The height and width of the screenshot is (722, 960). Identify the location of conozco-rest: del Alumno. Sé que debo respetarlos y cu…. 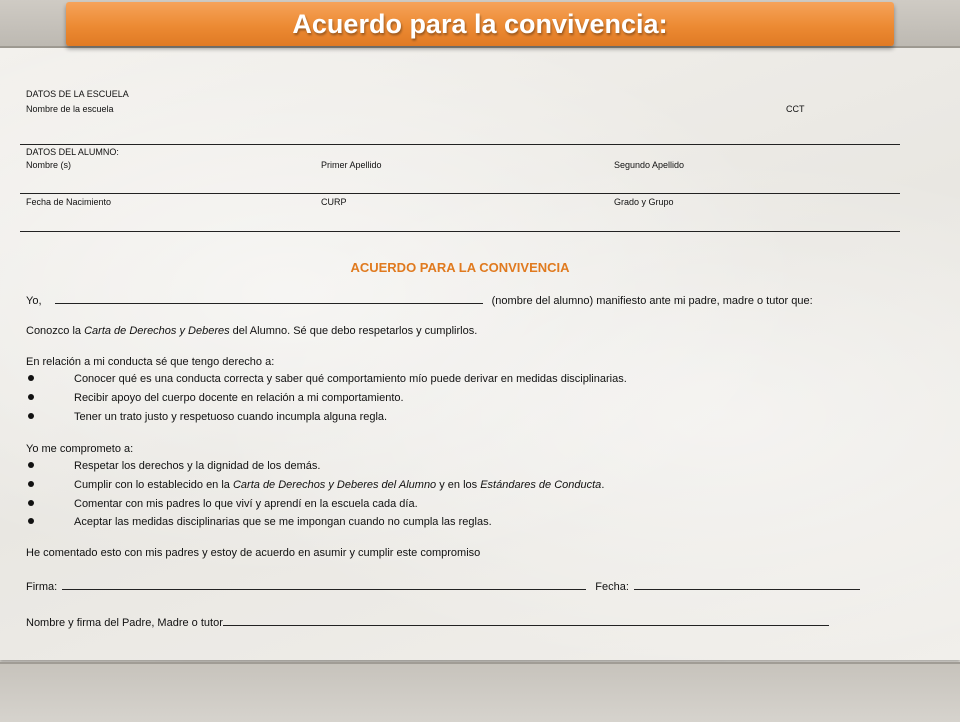
(353, 331).